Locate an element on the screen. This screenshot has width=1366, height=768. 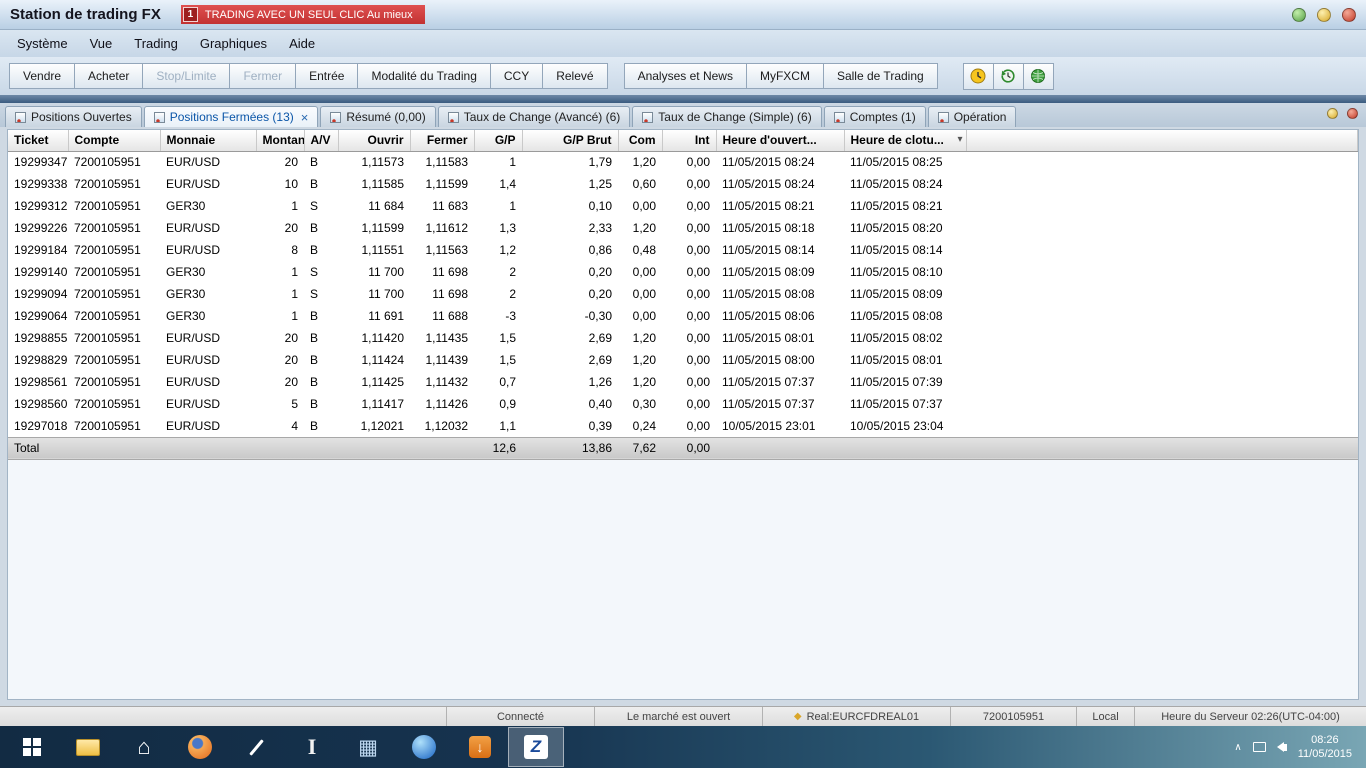
window-close-button is located at coordinates (1349, 14).